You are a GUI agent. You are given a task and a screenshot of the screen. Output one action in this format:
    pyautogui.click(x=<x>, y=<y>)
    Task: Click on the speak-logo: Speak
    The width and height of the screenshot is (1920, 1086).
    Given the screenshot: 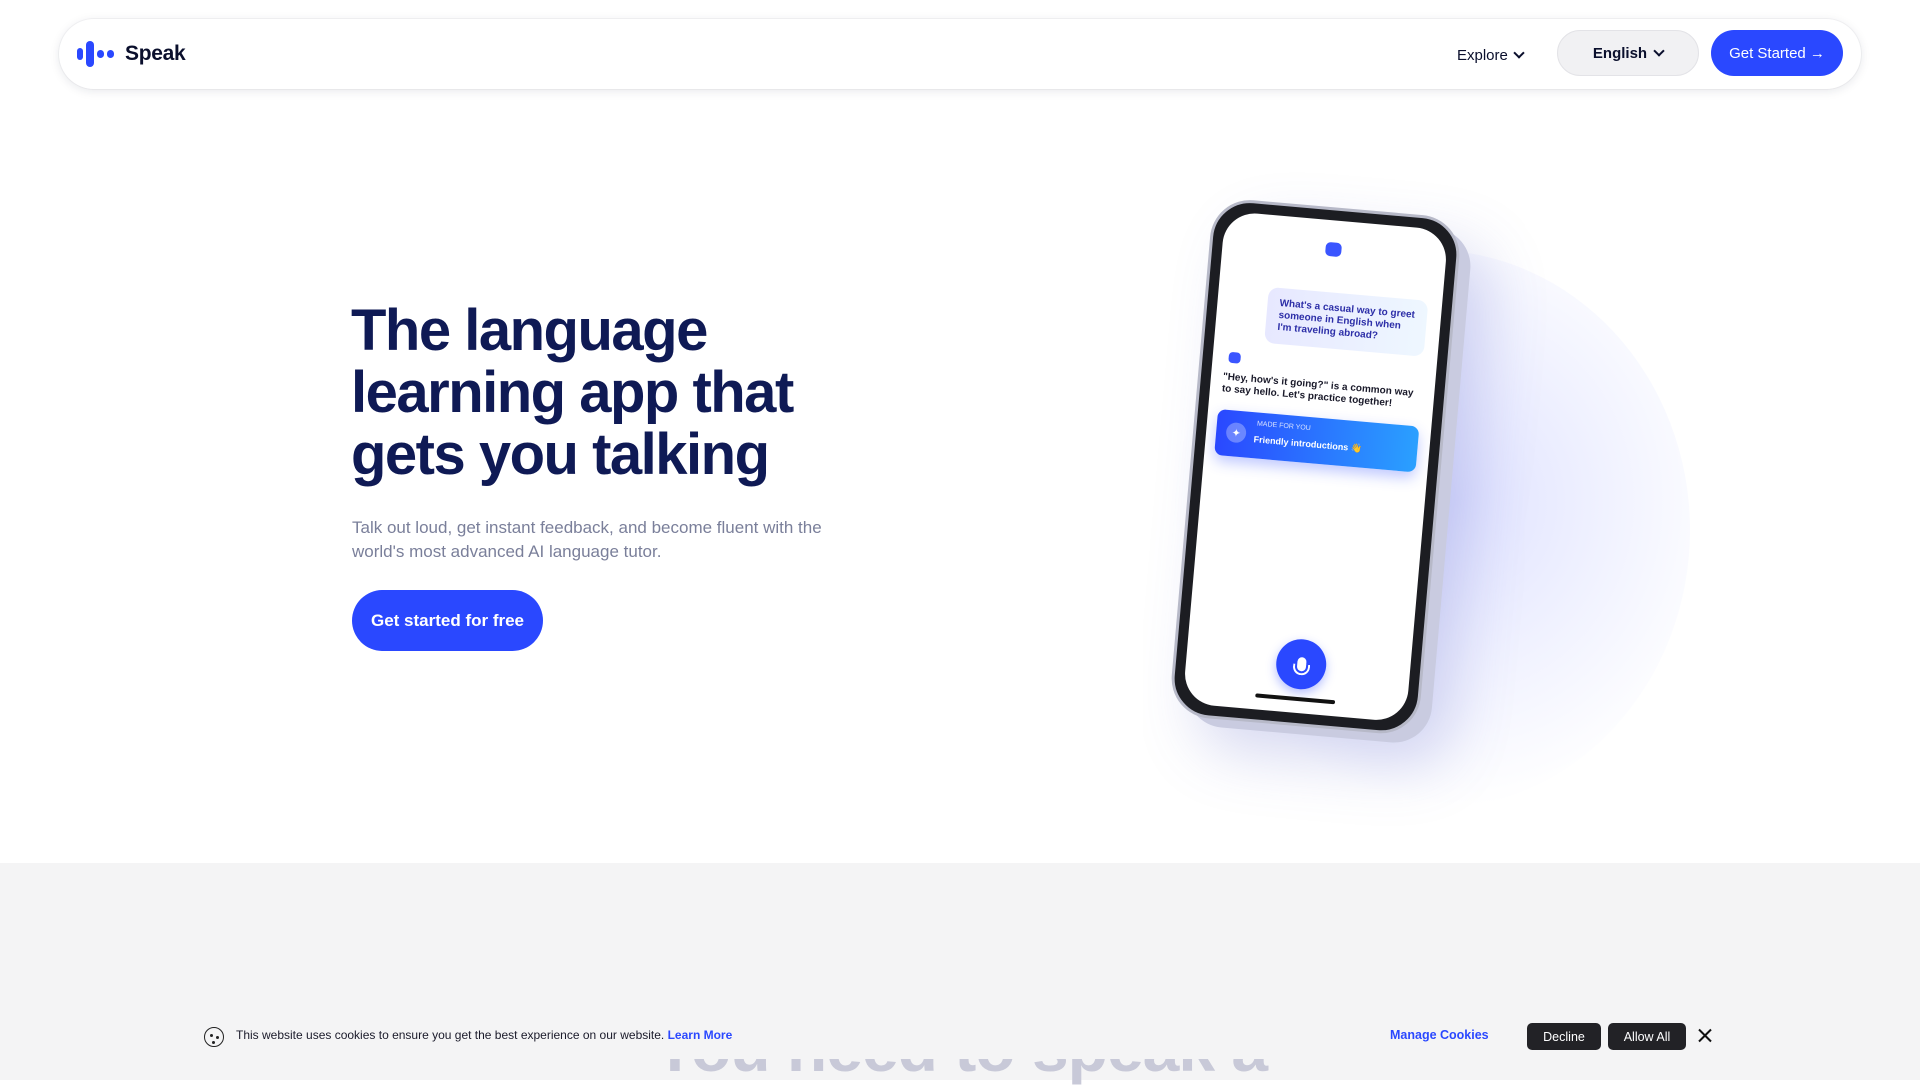 What is the action you would take?
    pyautogui.click(x=131, y=54)
    